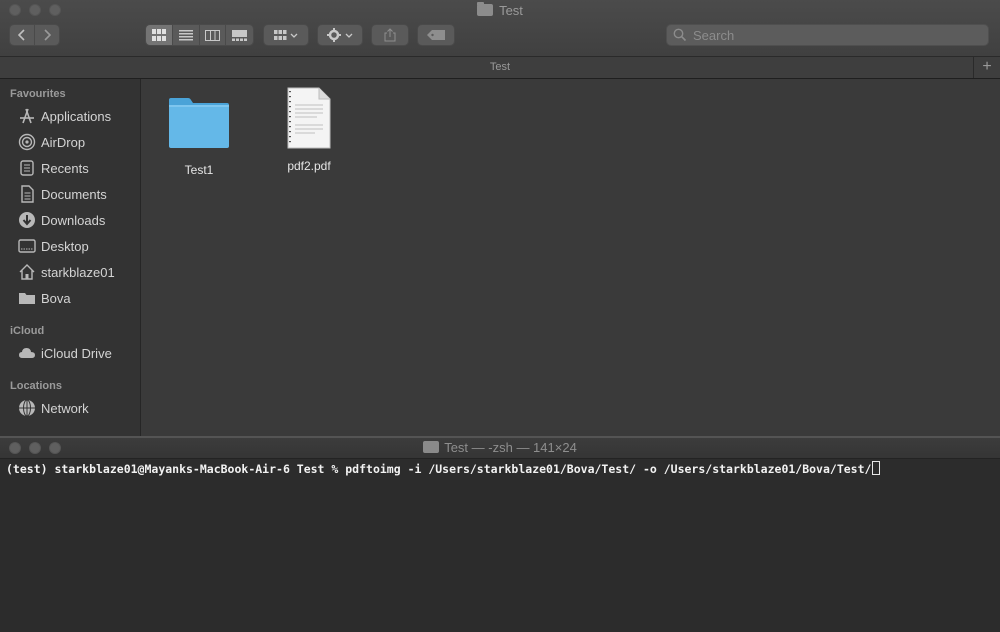 The image size is (1000, 632). I want to click on sidebar-item-label: starkblaze01, so click(78, 272).